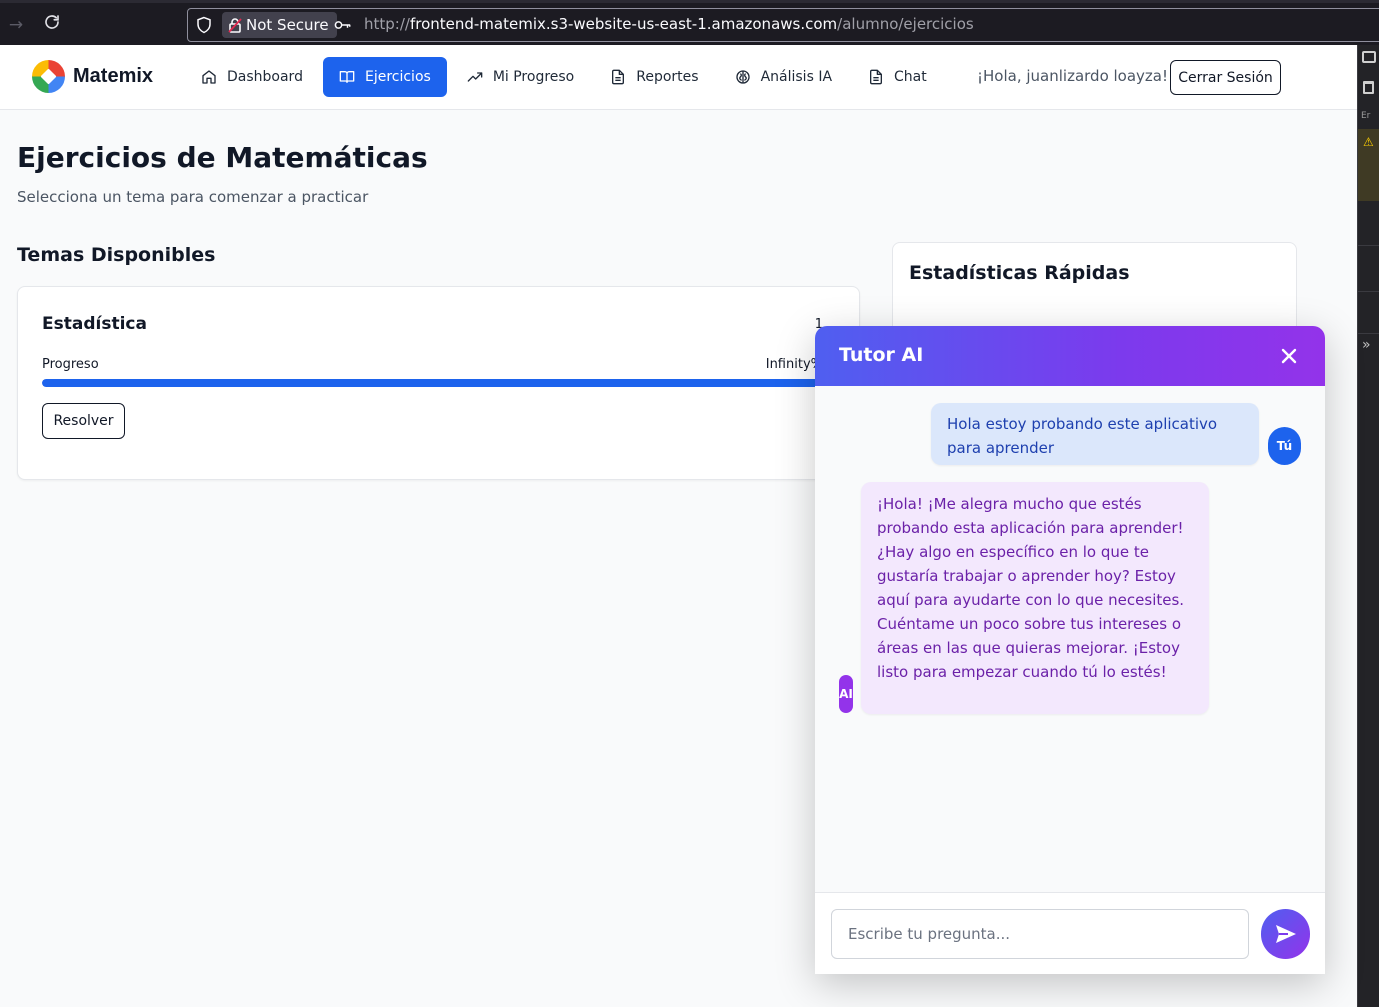  I want to click on chat-input, so click(1040, 934).